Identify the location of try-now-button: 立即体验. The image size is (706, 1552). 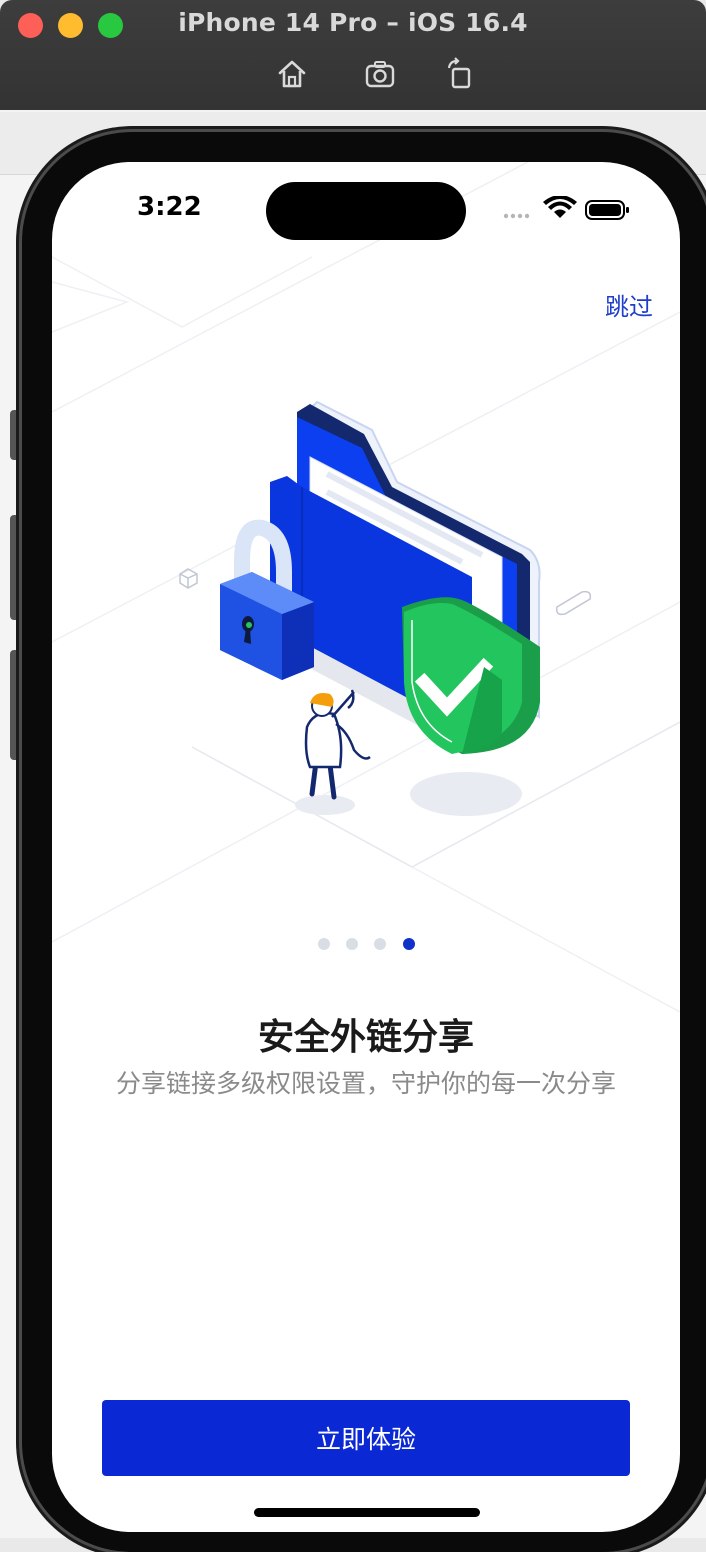
(366, 1438).